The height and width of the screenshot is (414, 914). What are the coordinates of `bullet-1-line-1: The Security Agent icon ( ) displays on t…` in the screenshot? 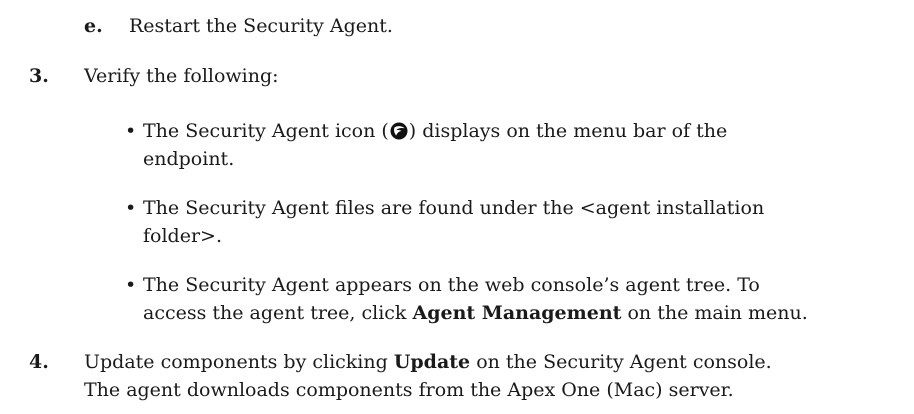 It's located at (435, 132).